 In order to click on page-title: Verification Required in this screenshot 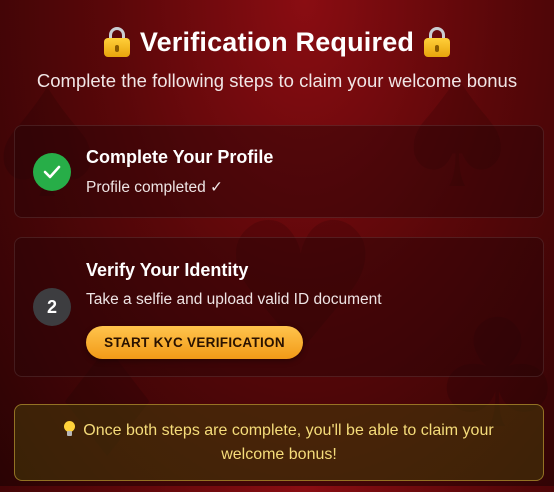, I will do `click(277, 42)`.